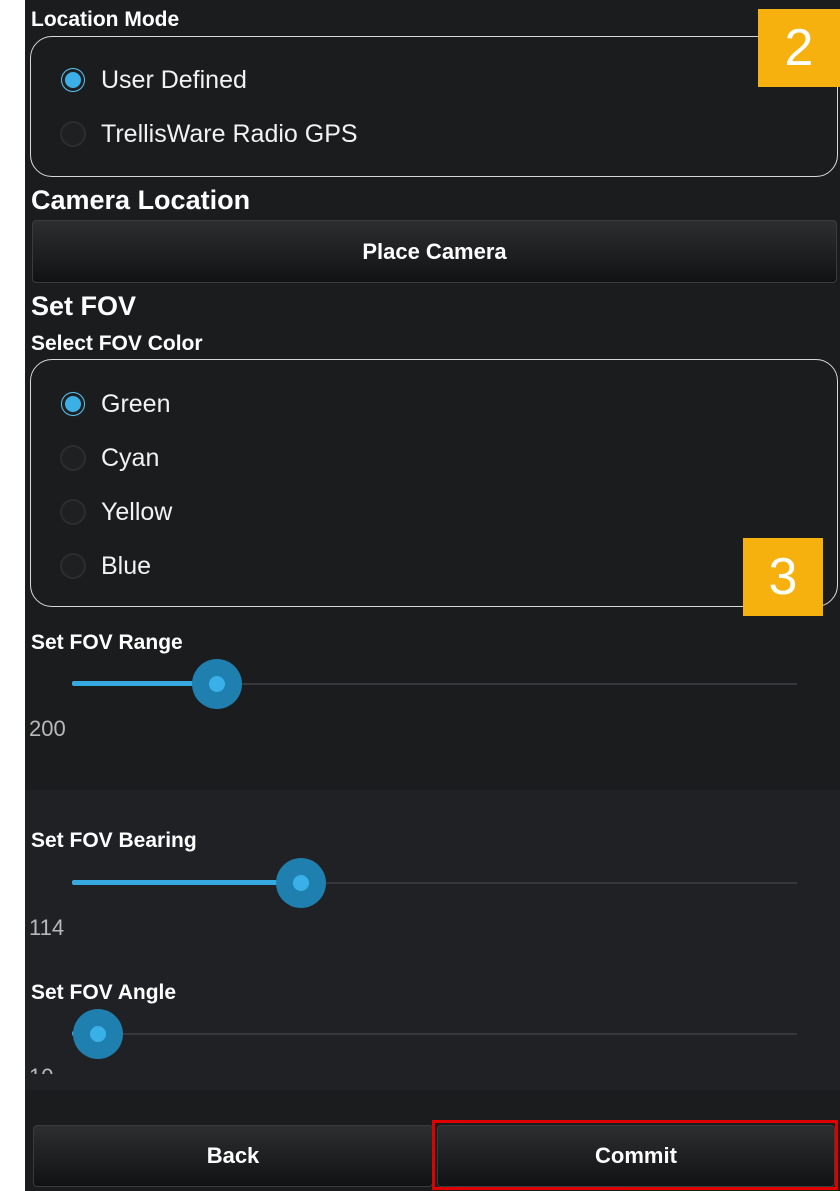 The image size is (840, 1191). What do you see at coordinates (799, 48) in the screenshot?
I see `step-2-badge: 2` at bounding box center [799, 48].